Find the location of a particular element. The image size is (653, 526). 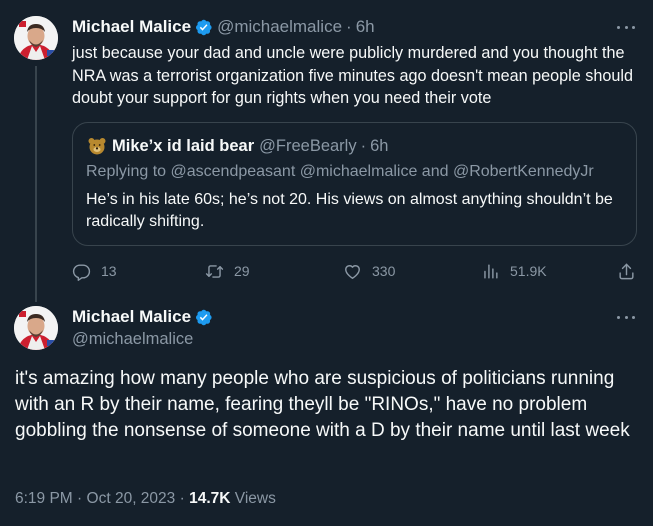

tweet-metadata: 6:19 PM · Oct 20, 2023 · 14.7K Views is located at coordinates (145, 499).